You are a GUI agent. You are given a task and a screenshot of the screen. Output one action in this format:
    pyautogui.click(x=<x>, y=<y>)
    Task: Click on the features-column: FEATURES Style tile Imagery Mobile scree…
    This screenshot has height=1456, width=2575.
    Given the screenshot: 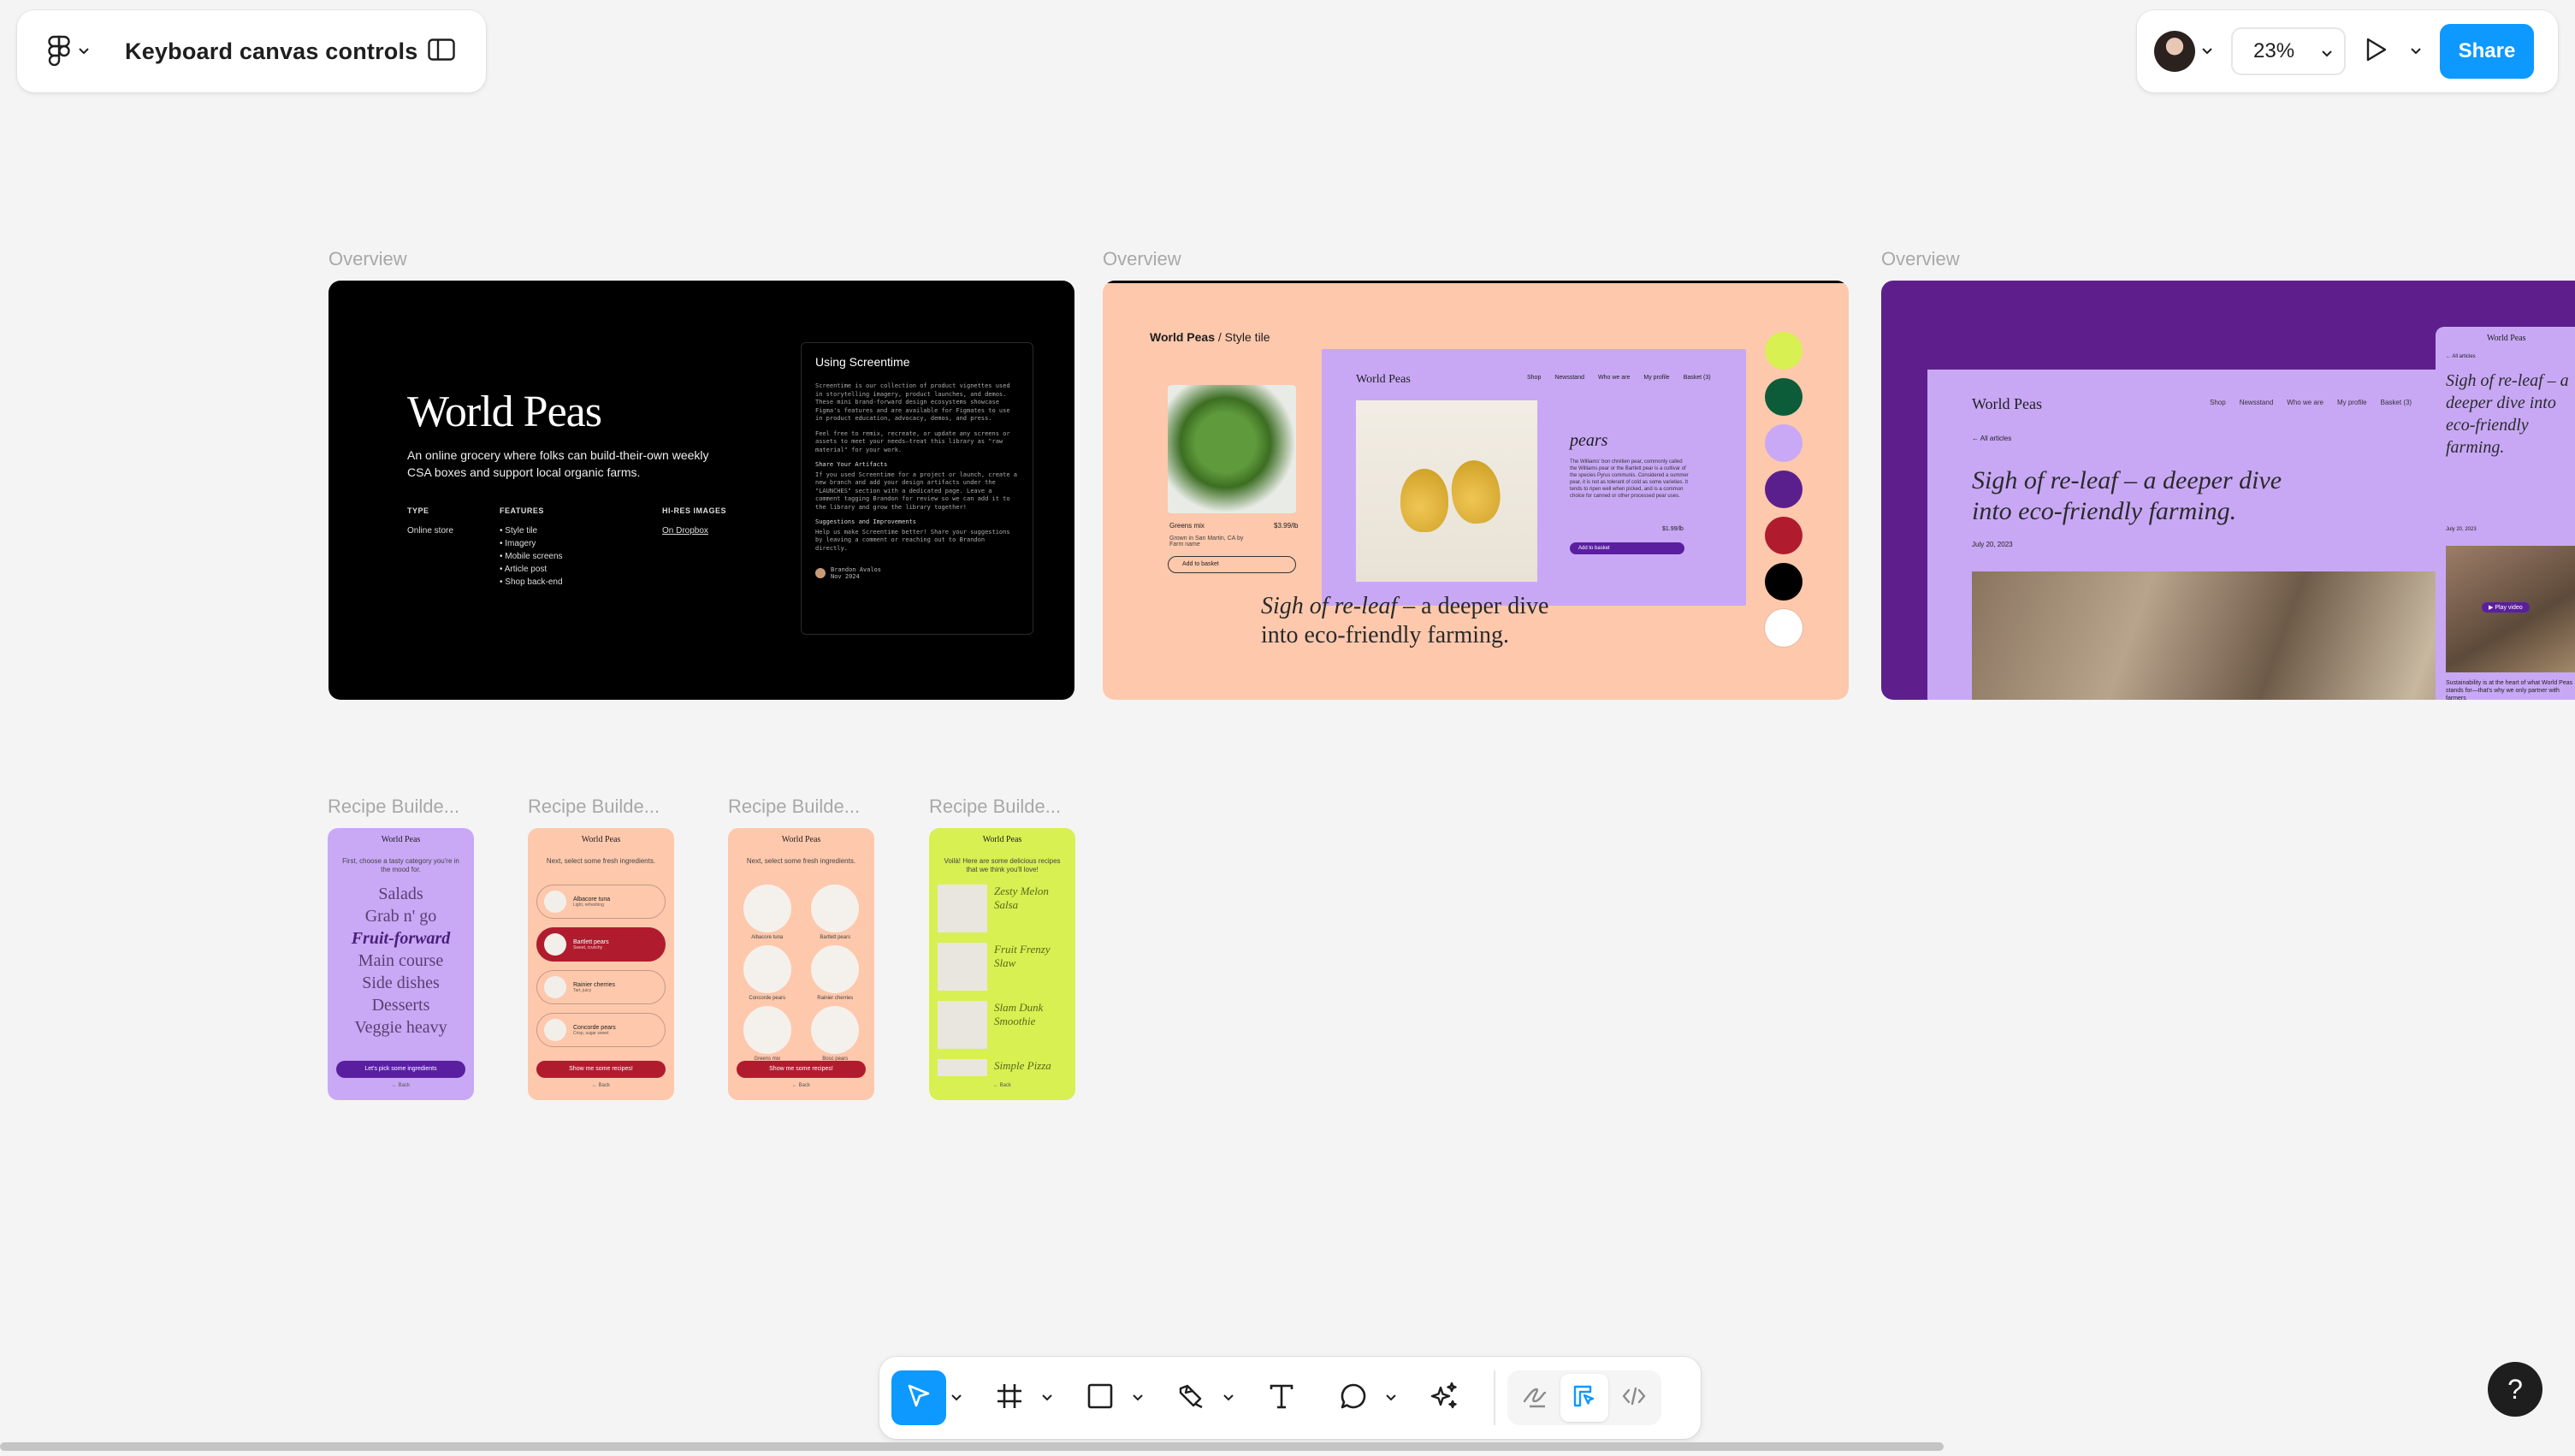 What is the action you would take?
    pyautogui.click(x=531, y=547)
    